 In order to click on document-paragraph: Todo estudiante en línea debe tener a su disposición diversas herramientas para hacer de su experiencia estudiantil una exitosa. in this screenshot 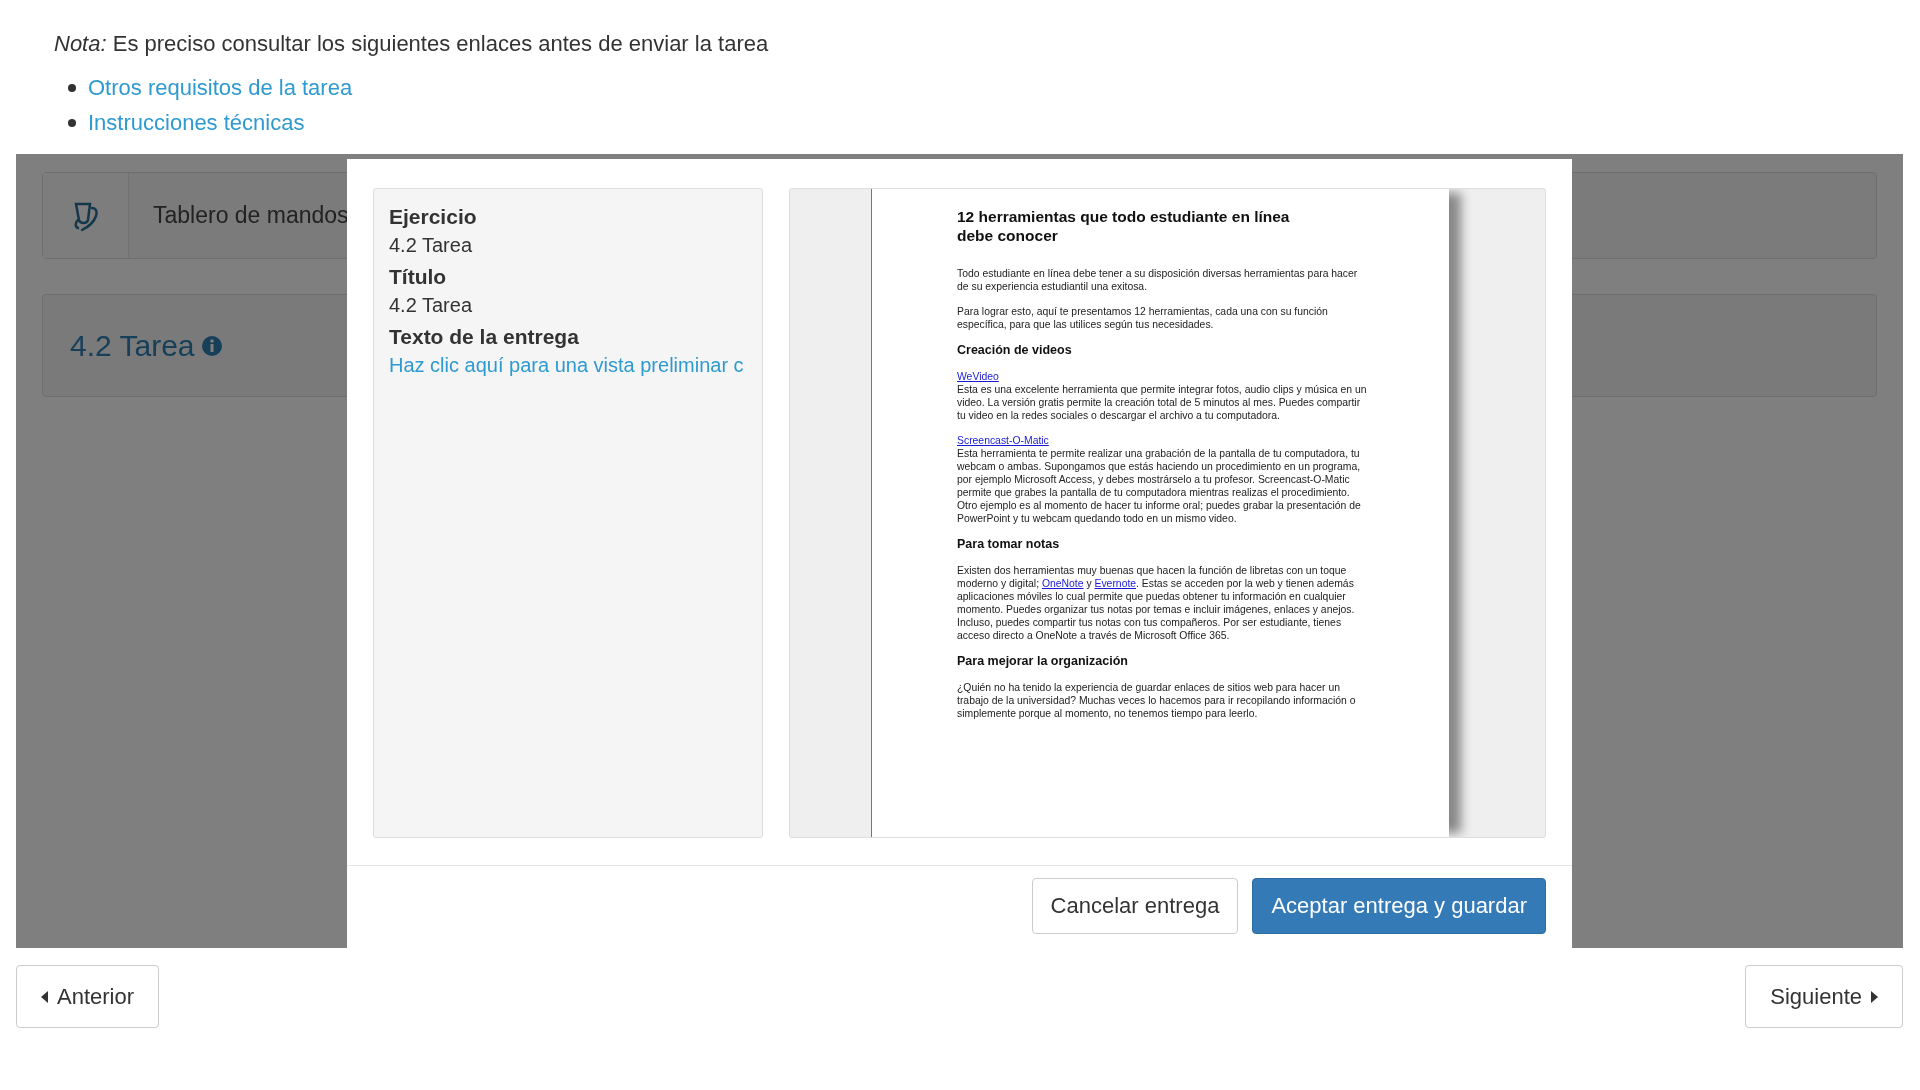, I will do `click(1158, 280)`.